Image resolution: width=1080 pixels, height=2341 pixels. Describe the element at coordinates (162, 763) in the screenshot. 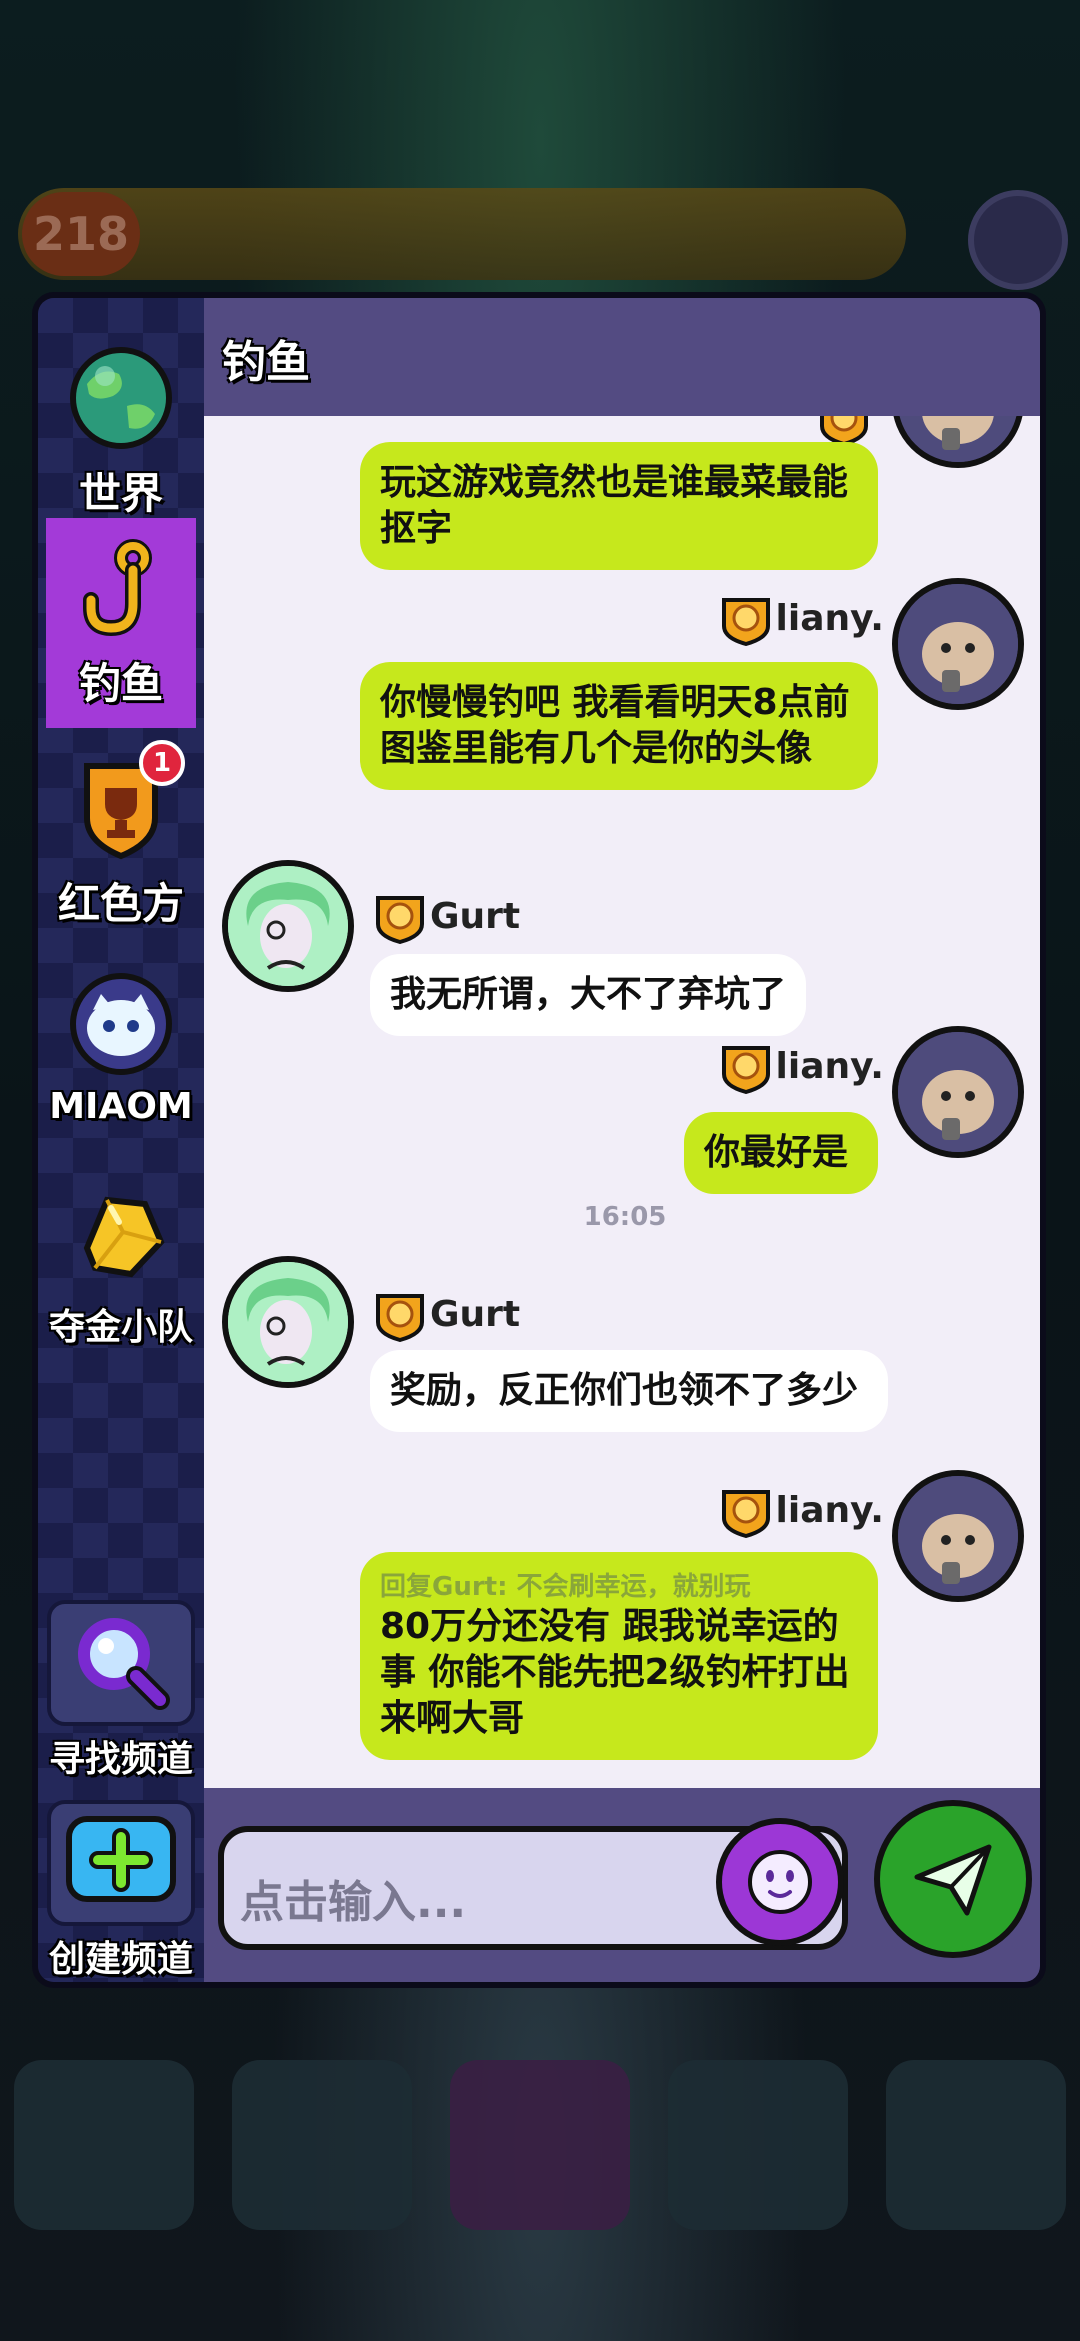

I see `unread-badge: 1` at that location.